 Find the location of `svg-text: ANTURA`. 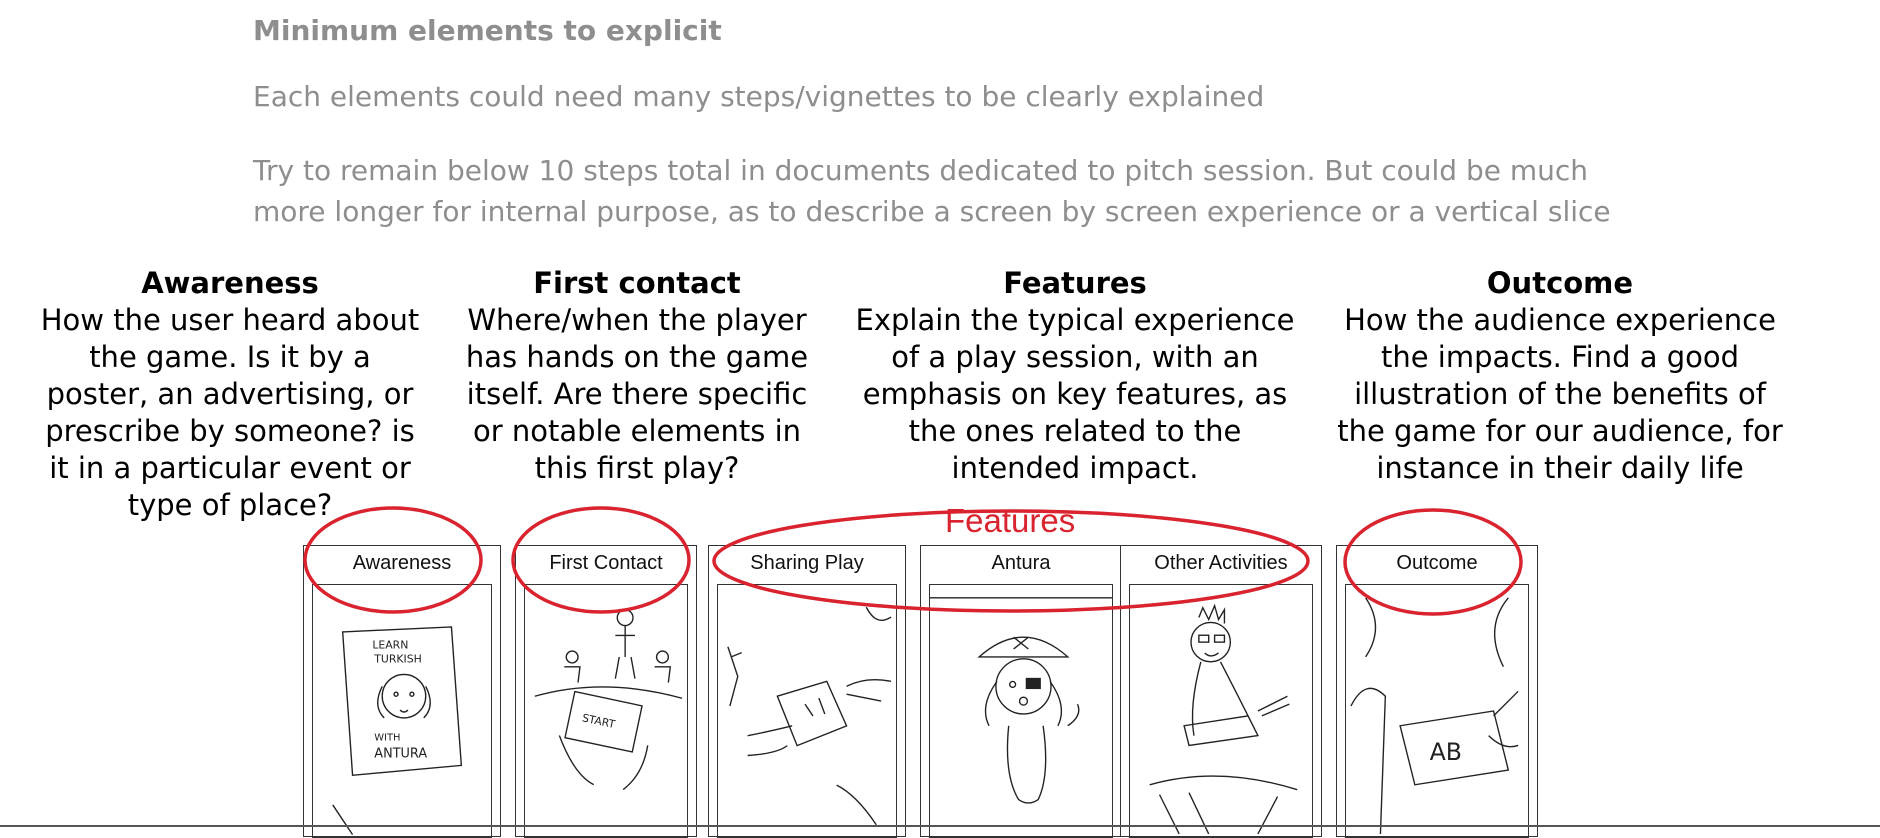

svg-text: ANTURA is located at coordinates (400, 753).